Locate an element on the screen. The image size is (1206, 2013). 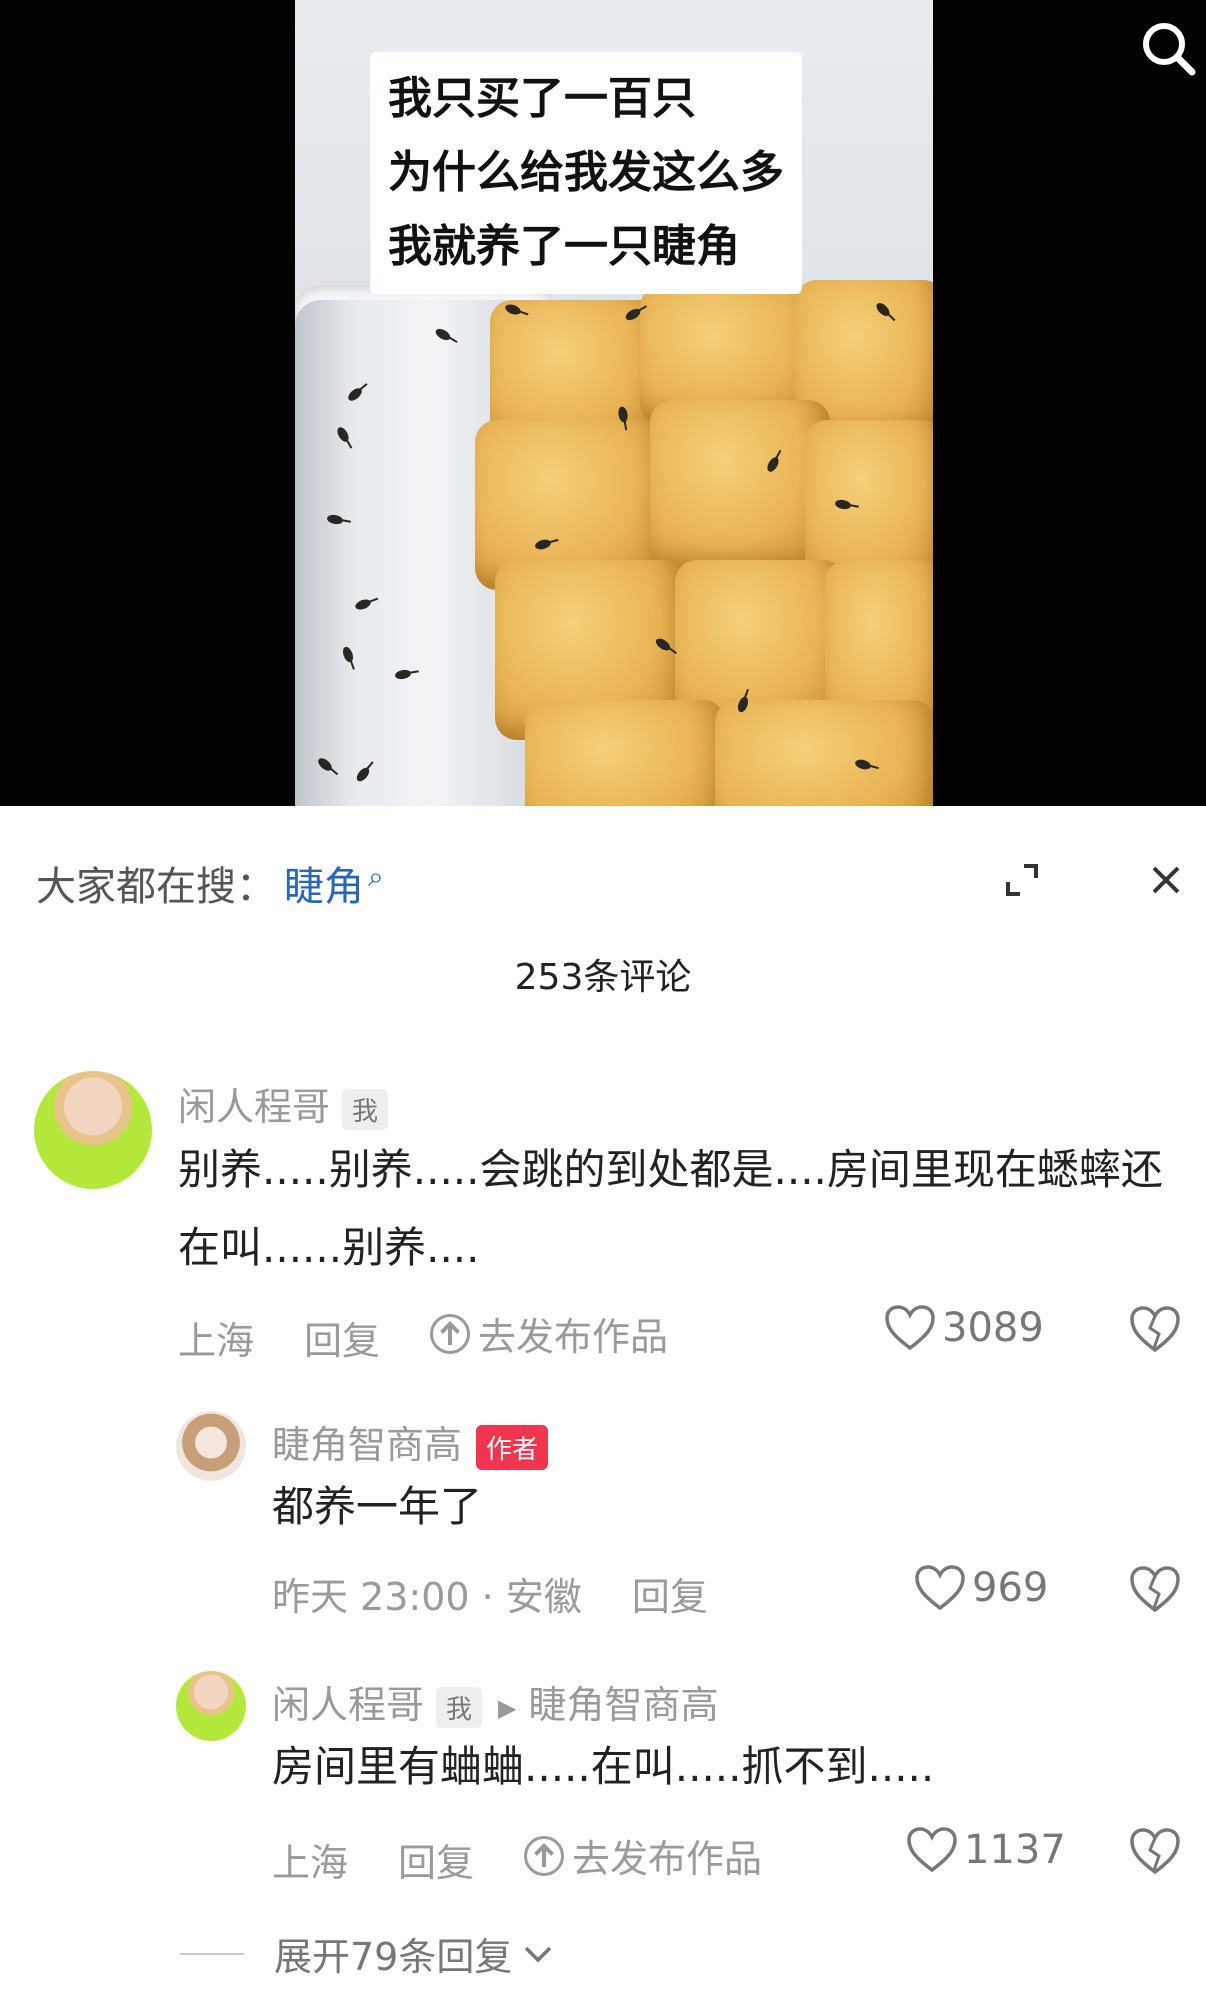
expand-button is located at coordinates (1022, 880).